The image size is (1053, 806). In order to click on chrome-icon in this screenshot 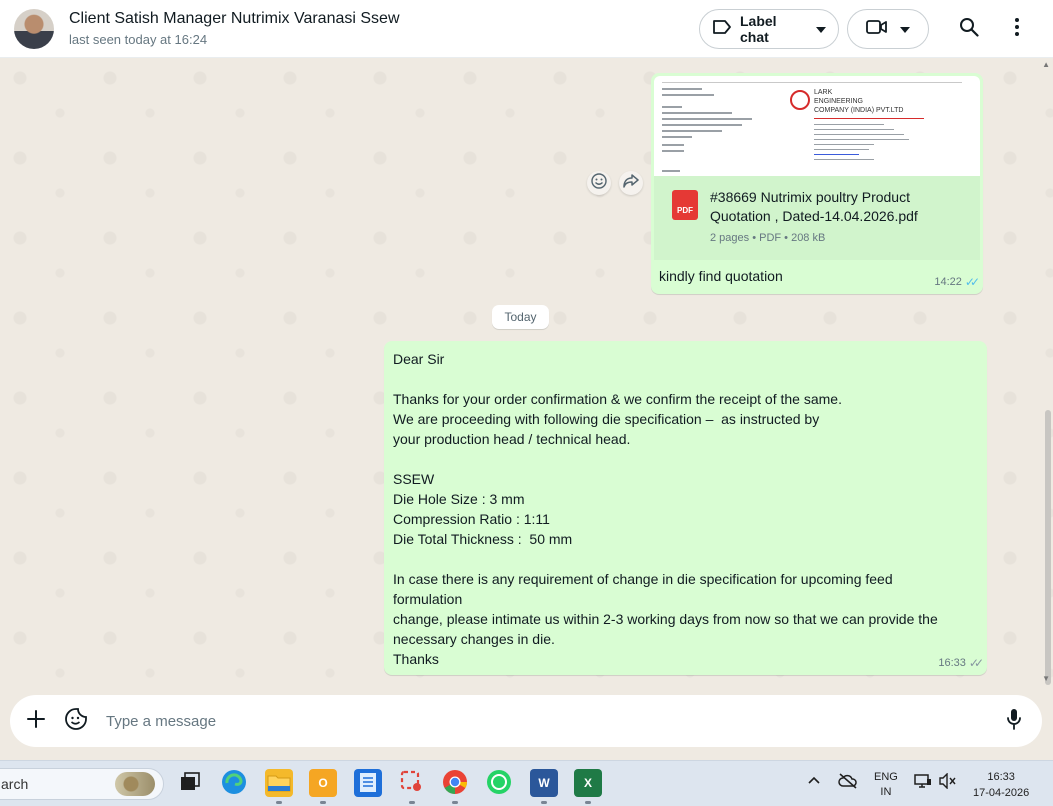, I will do `click(455, 783)`.